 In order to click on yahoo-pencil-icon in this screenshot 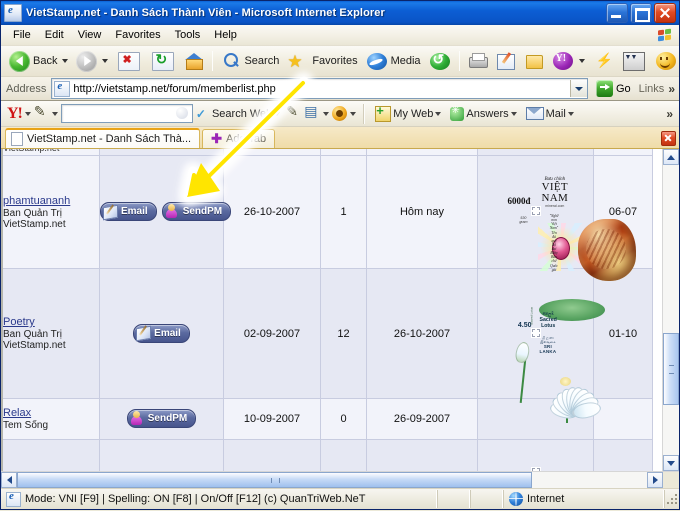, I will do `click(293, 112)`.